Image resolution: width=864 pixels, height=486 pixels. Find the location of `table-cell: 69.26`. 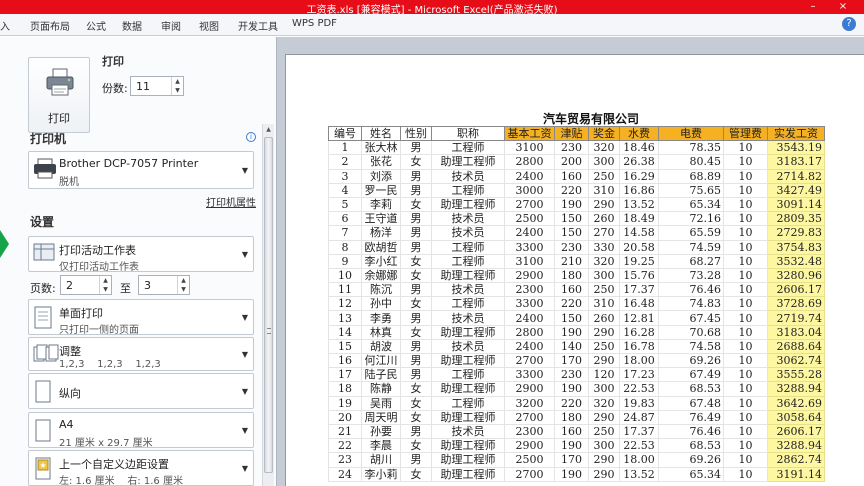

table-cell: 69.26 is located at coordinates (691, 360).